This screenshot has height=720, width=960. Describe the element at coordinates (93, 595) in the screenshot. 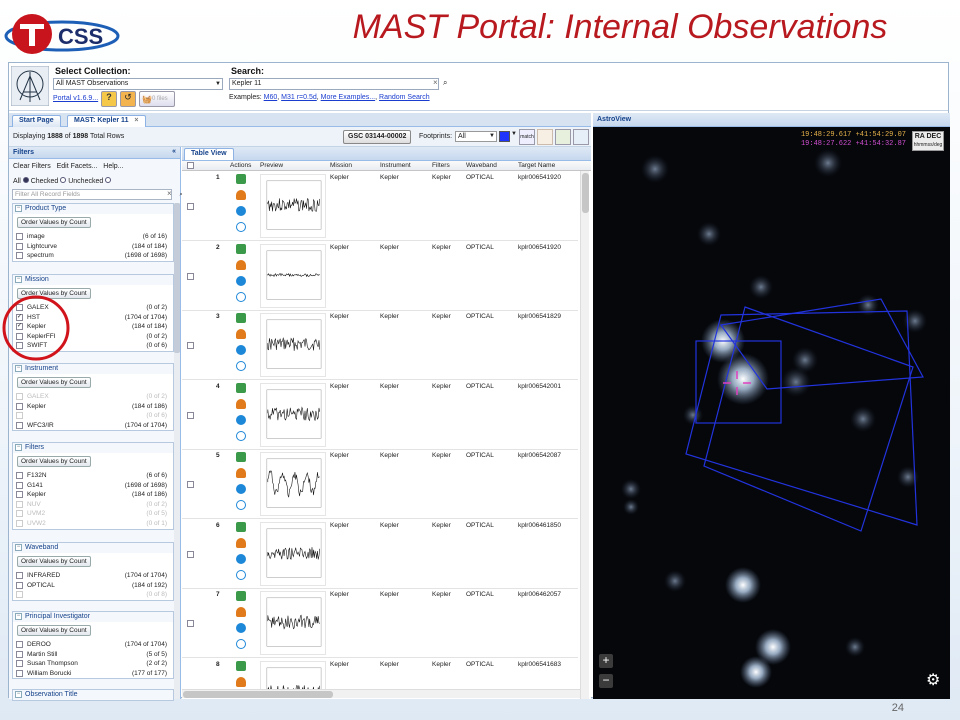

I see `facet-option: (0 of 8)` at that location.